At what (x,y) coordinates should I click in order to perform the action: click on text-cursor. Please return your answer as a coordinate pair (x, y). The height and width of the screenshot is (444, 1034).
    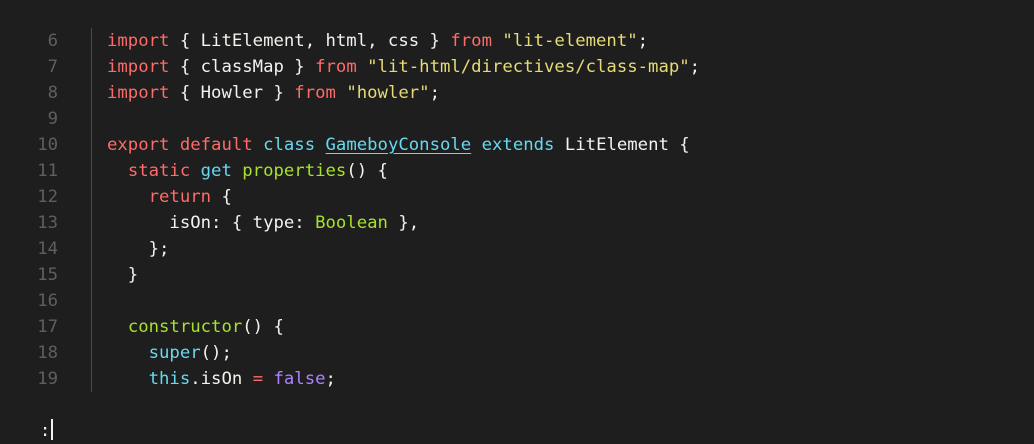
    Looking at the image, I should click on (52, 429).